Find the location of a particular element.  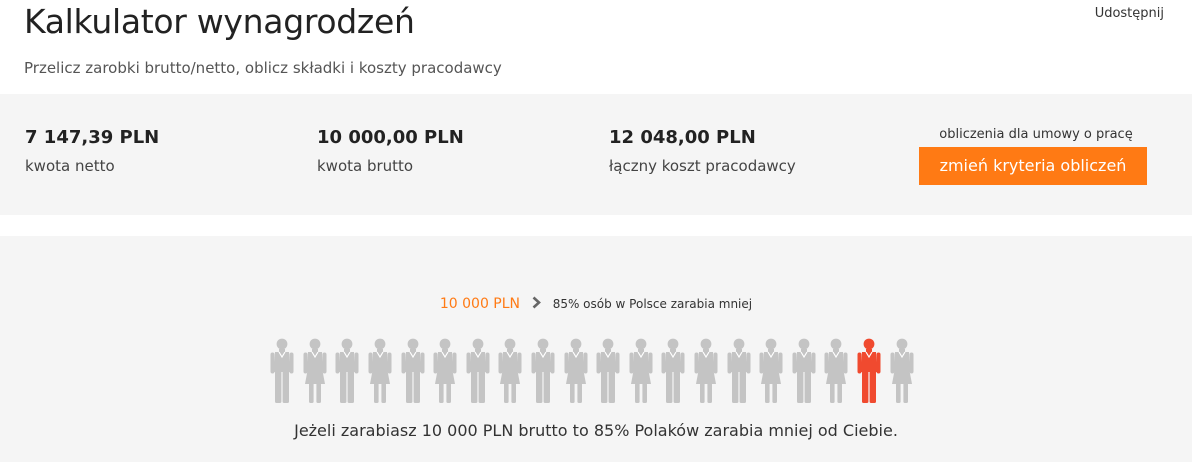

share-link: Udostępnij is located at coordinates (1129, 13).